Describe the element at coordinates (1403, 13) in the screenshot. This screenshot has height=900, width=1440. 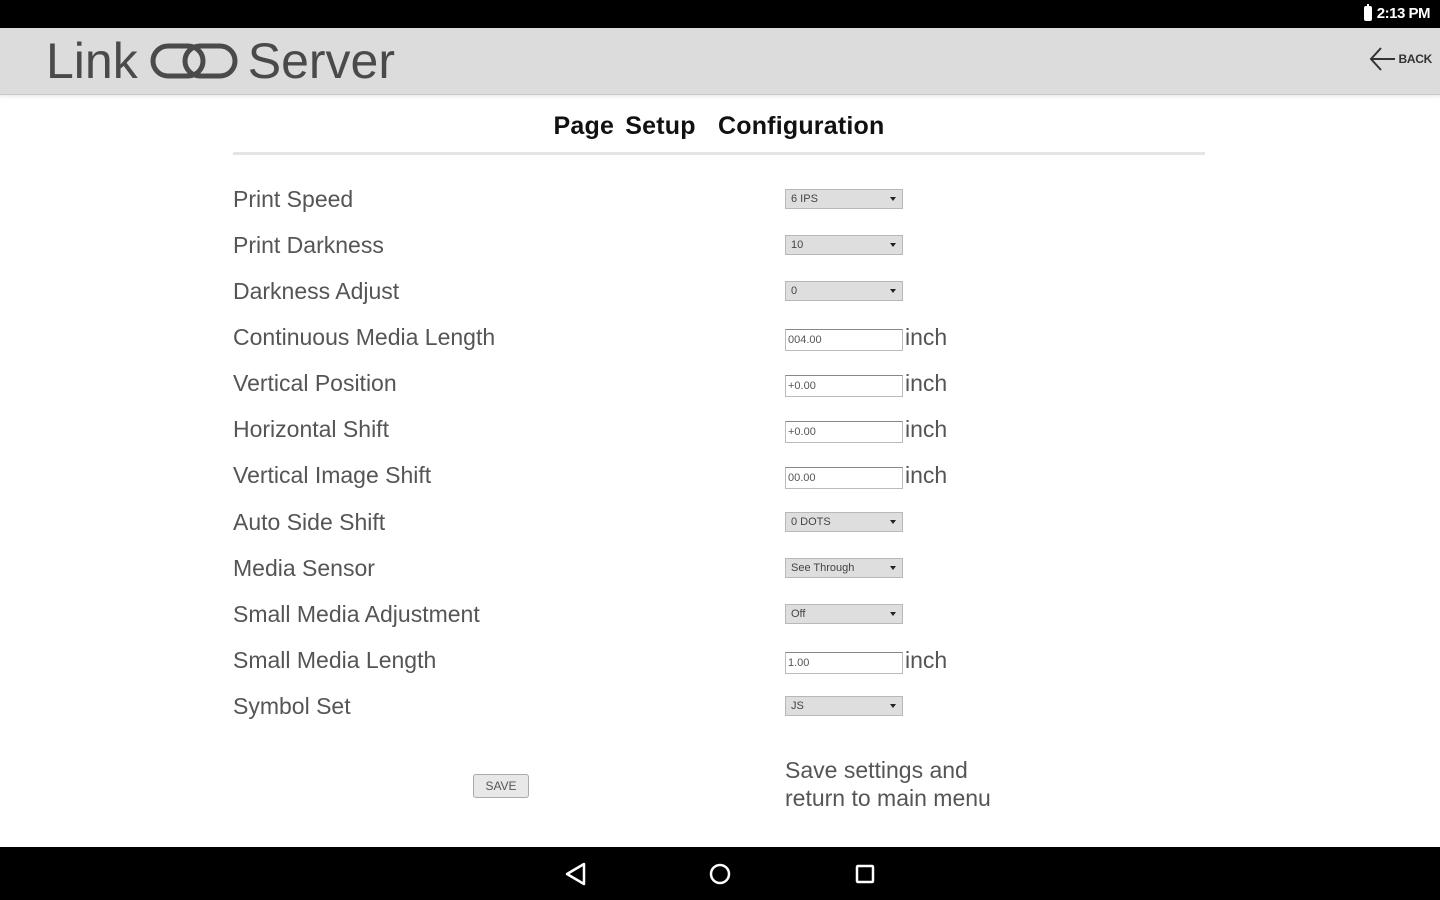
I see `status-time: 2:13 PM` at that location.